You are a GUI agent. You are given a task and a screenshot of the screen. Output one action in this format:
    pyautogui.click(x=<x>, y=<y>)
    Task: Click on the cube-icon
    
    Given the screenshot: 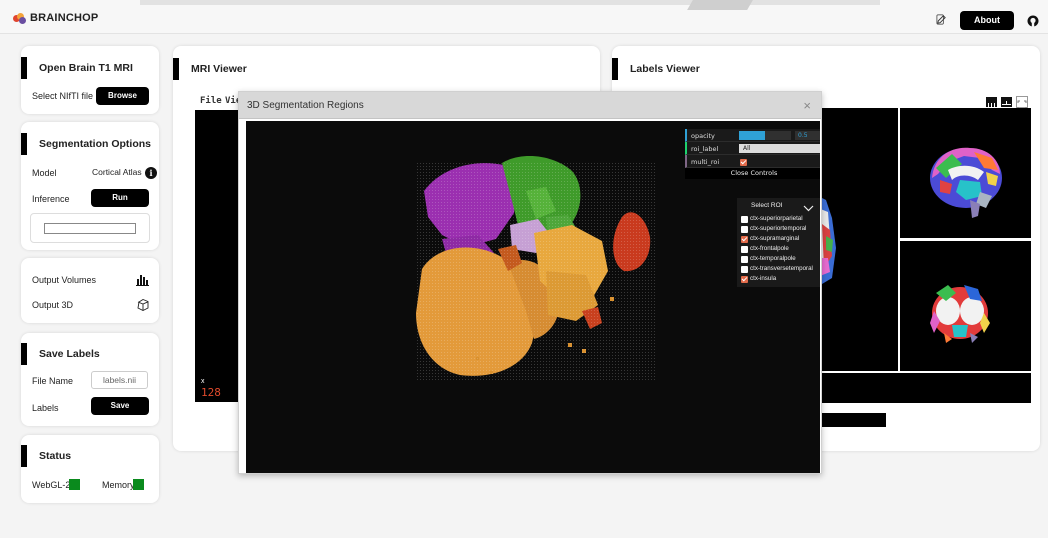 What is the action you would take?
    pyautogui.click(x=143, y=305)
    